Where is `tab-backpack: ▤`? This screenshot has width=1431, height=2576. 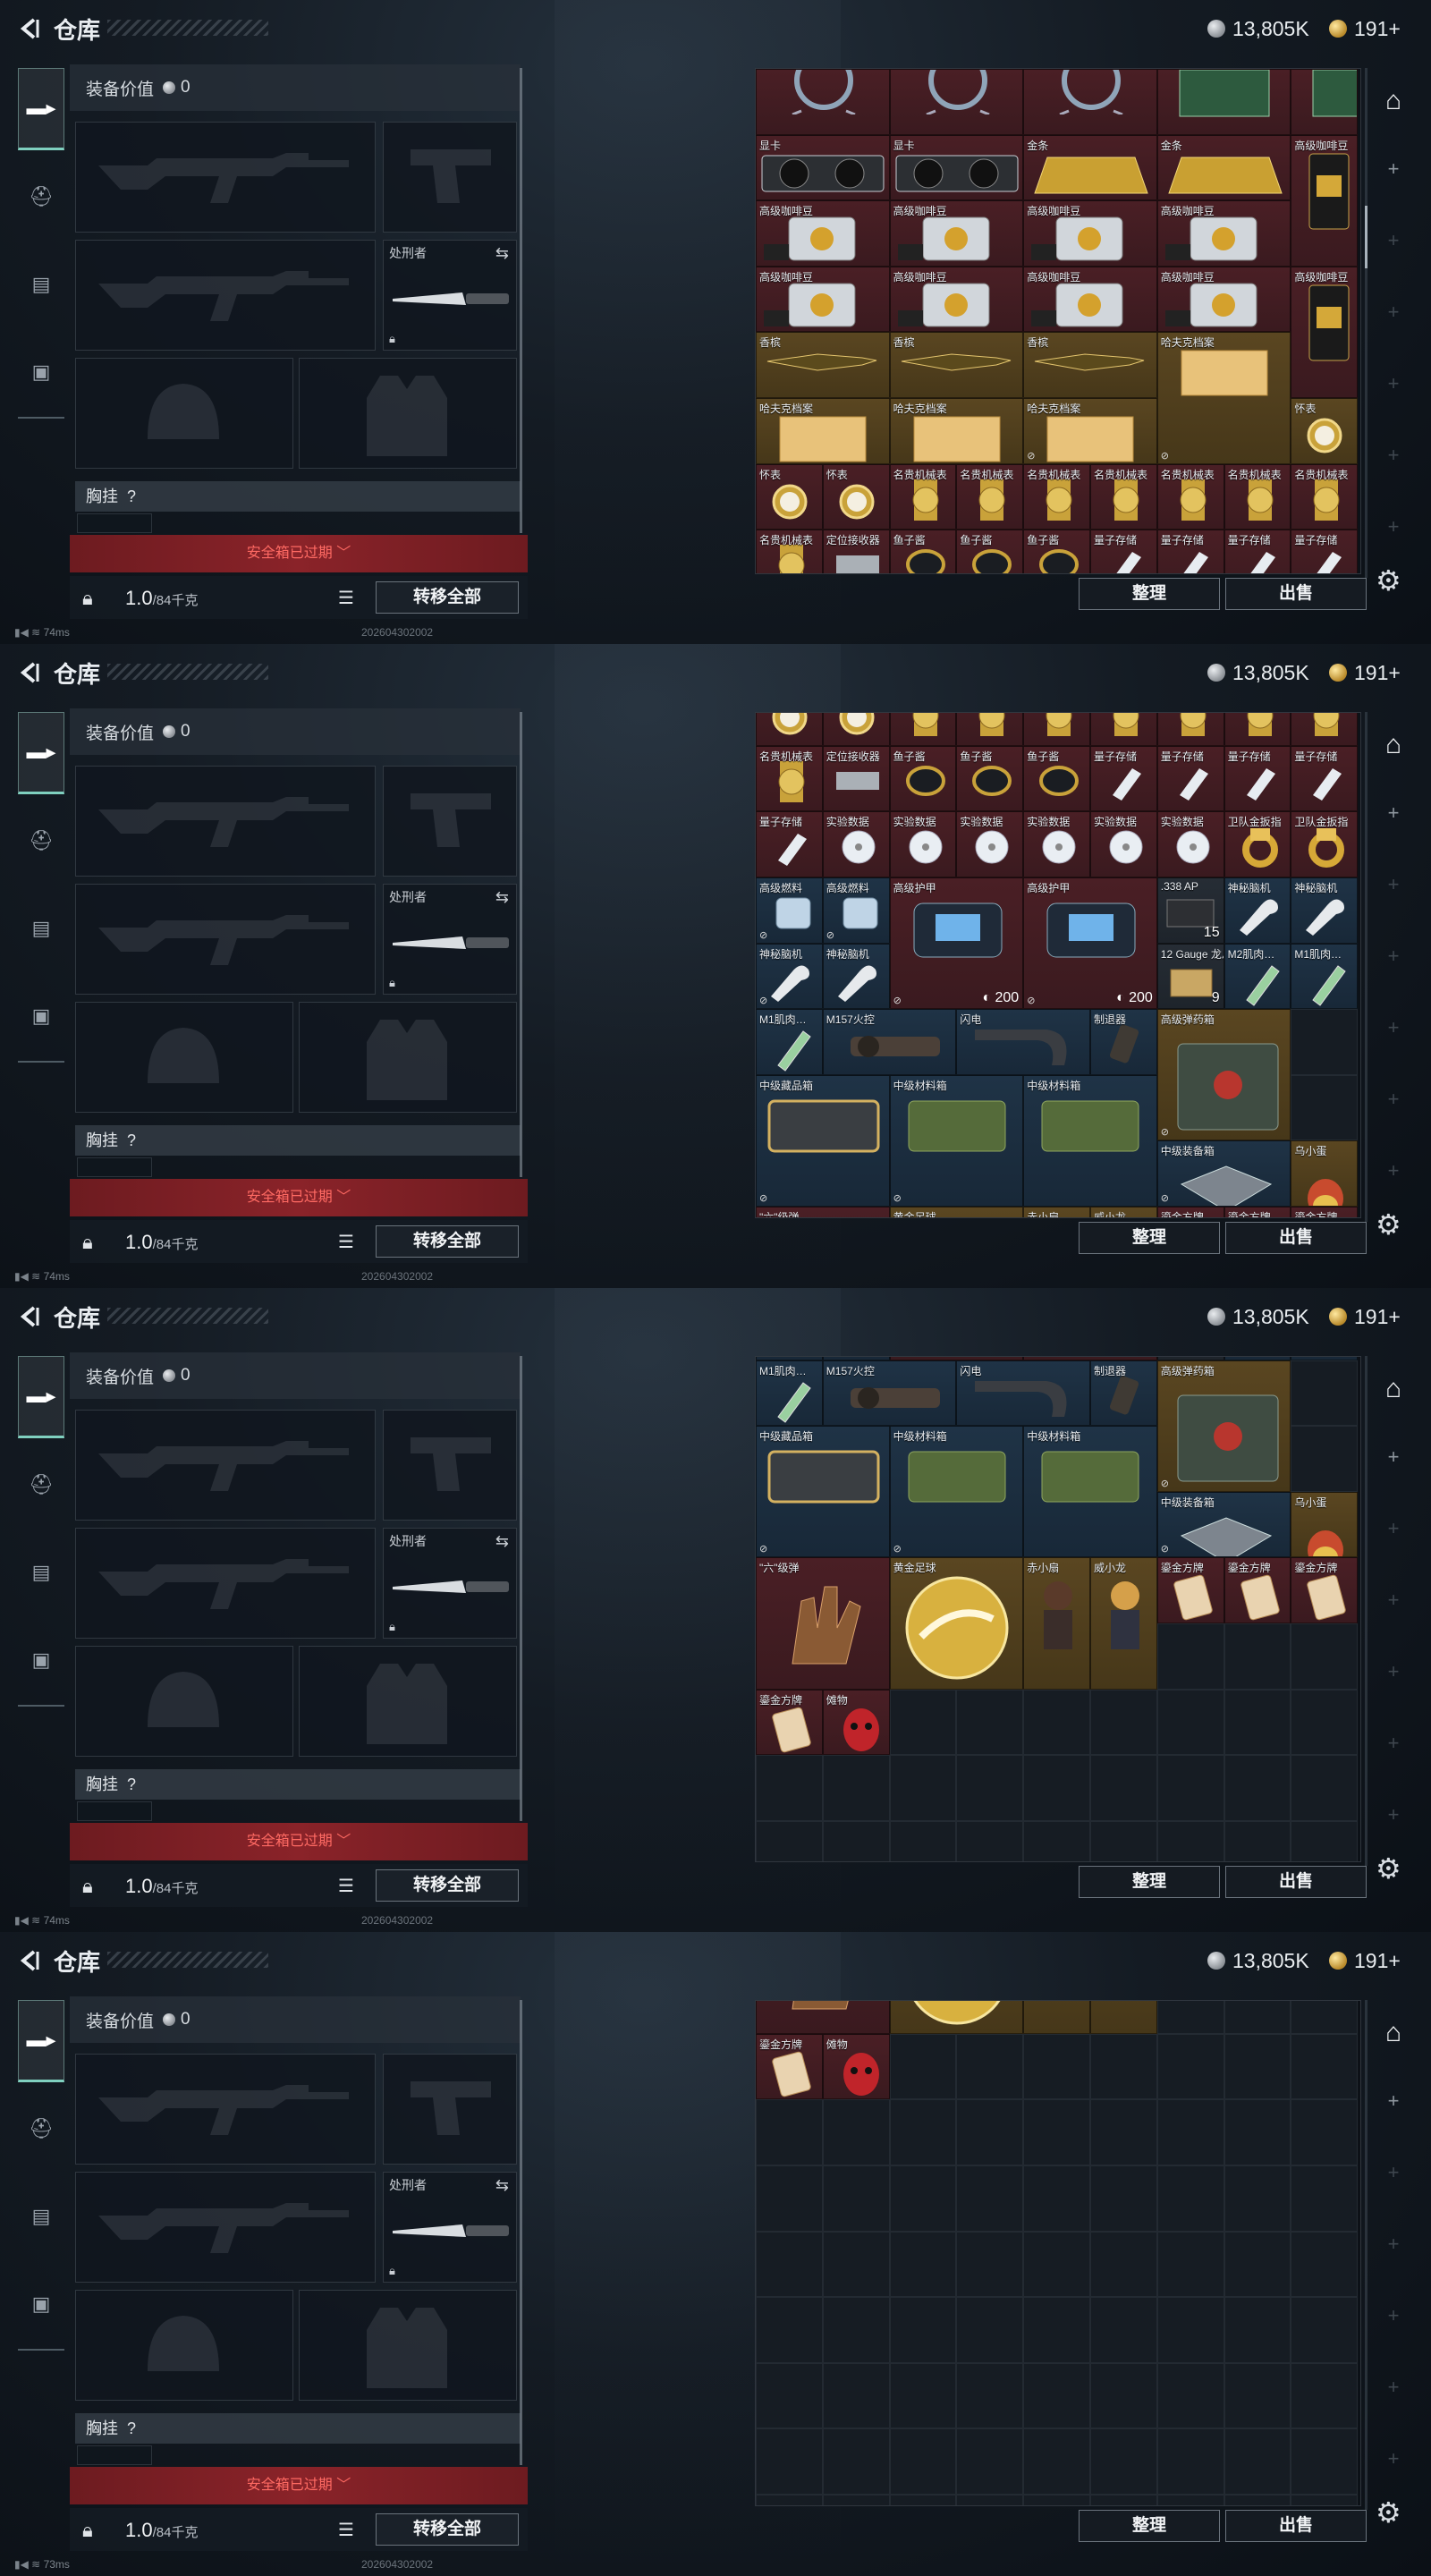 tab-backpack: ▤ is located at coordinates (41, 928).